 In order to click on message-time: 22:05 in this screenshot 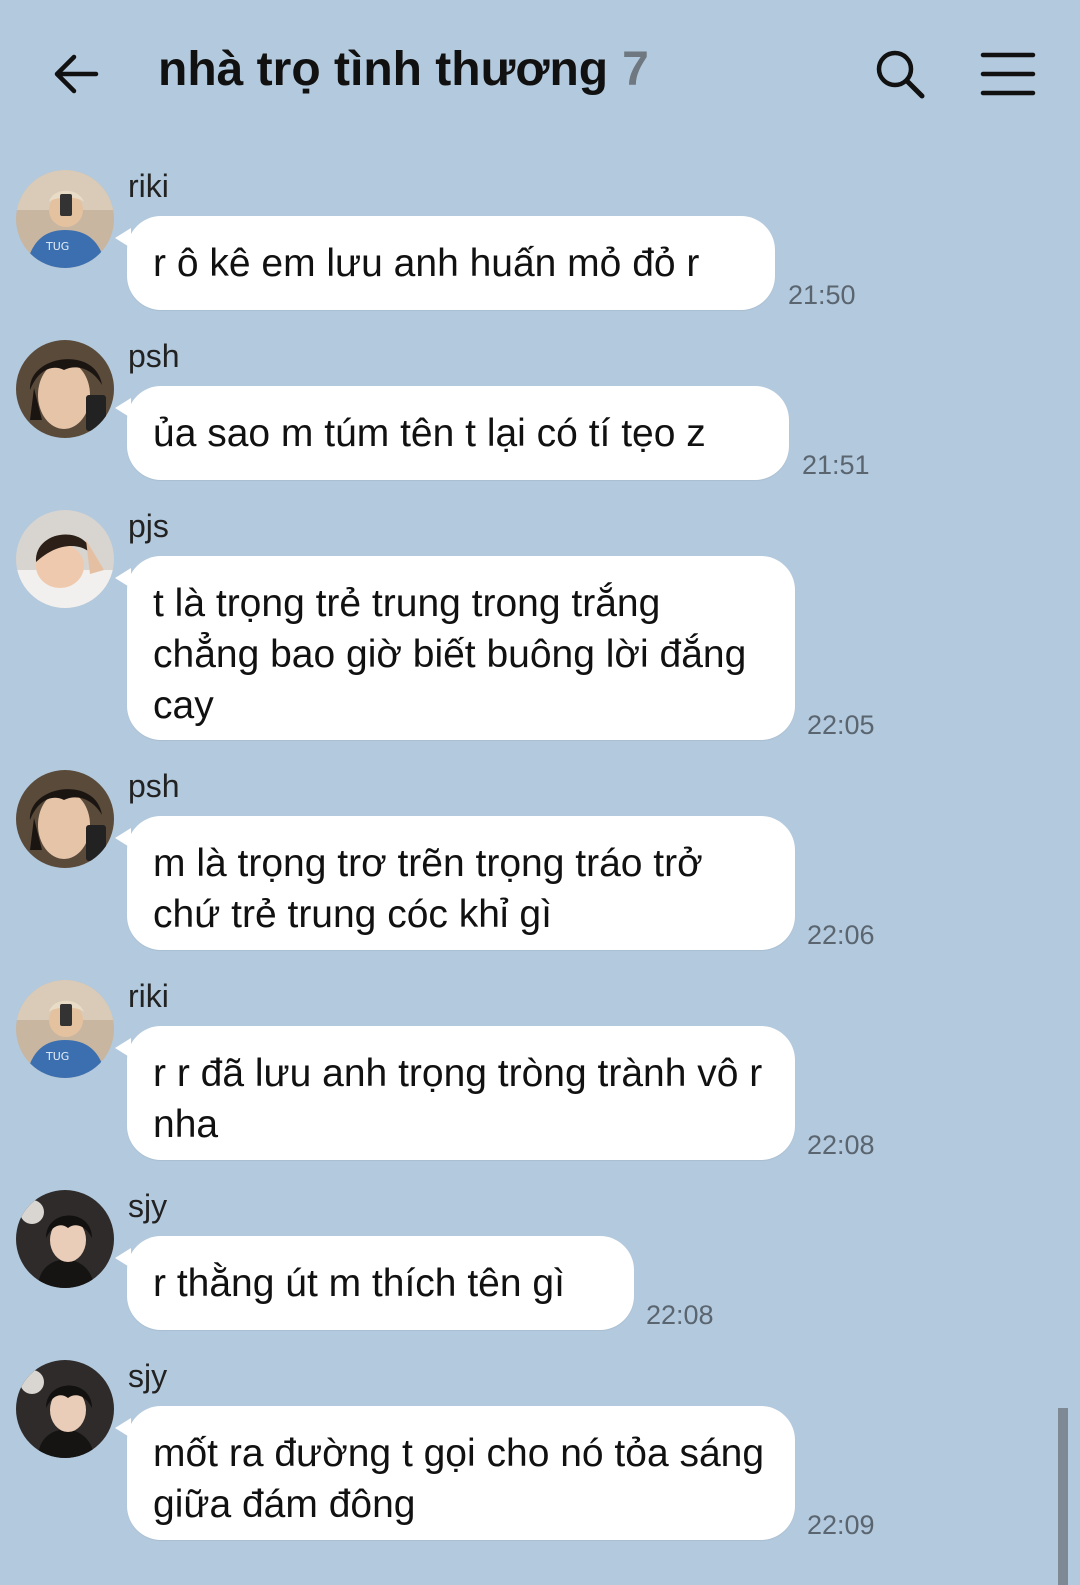, I will do `click(841, 725)`.